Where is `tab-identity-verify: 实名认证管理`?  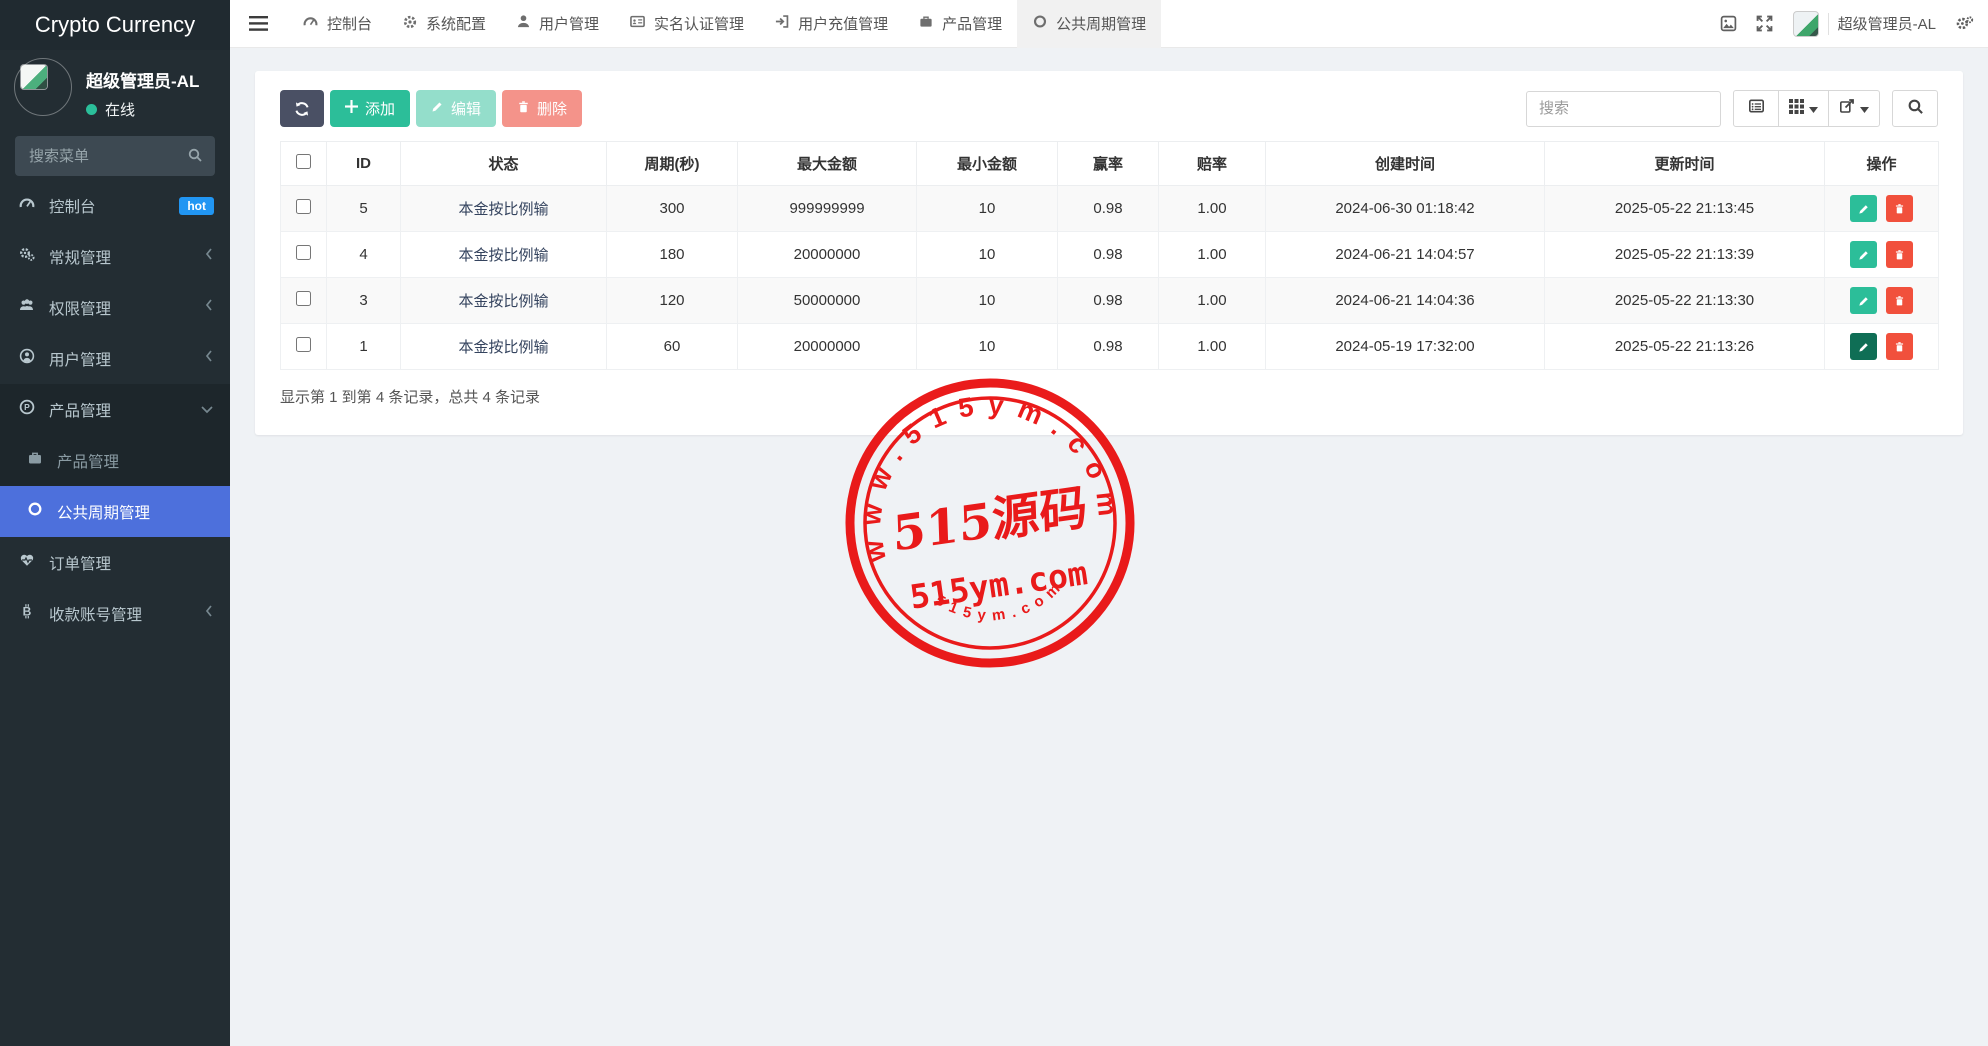 tab-identity-verify: 实名认证管理 is located at coordinates (686, 24).